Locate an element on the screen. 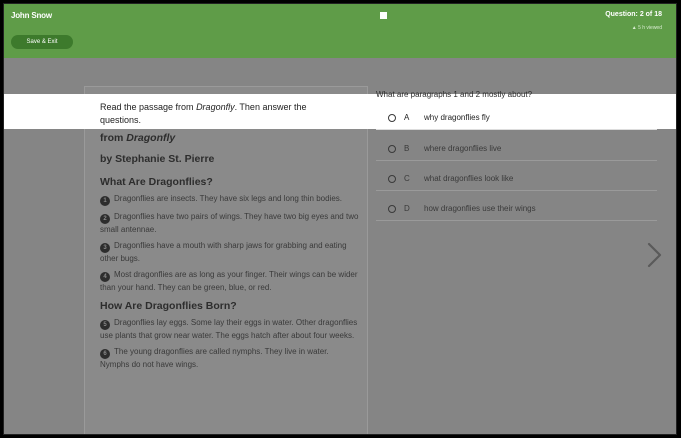 This screenshot has height=438, width=681. paragraph-number: 2 is located at coordinates (105, 219).